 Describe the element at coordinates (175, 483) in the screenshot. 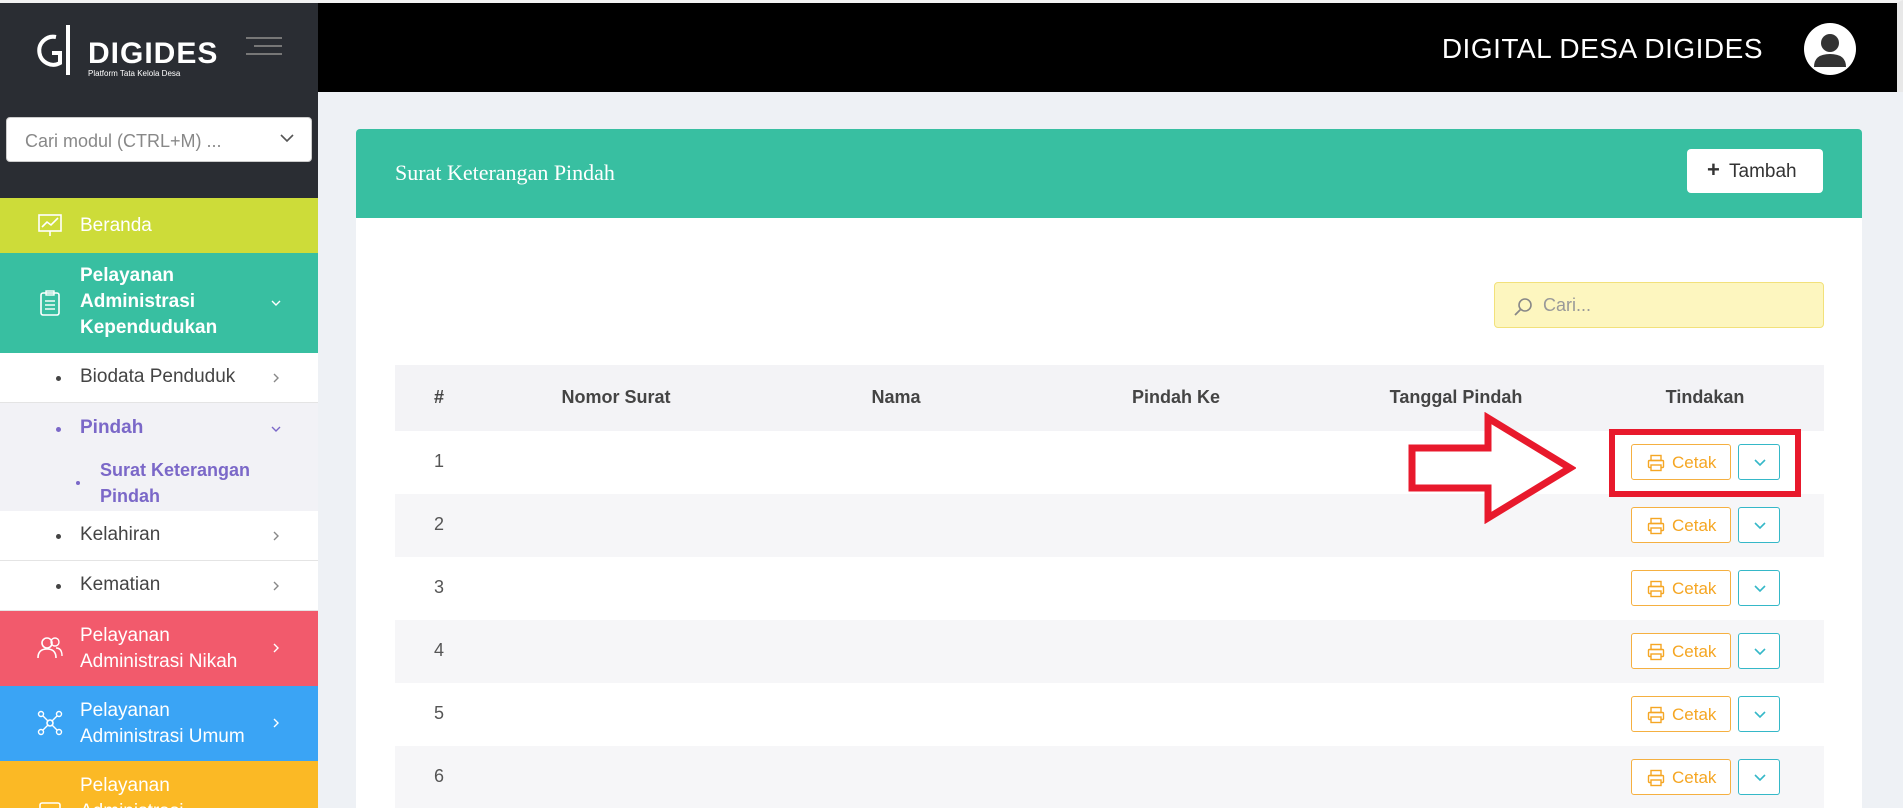

I see `sidebar-item-label: Surat Keterangan Pindah` at that location.